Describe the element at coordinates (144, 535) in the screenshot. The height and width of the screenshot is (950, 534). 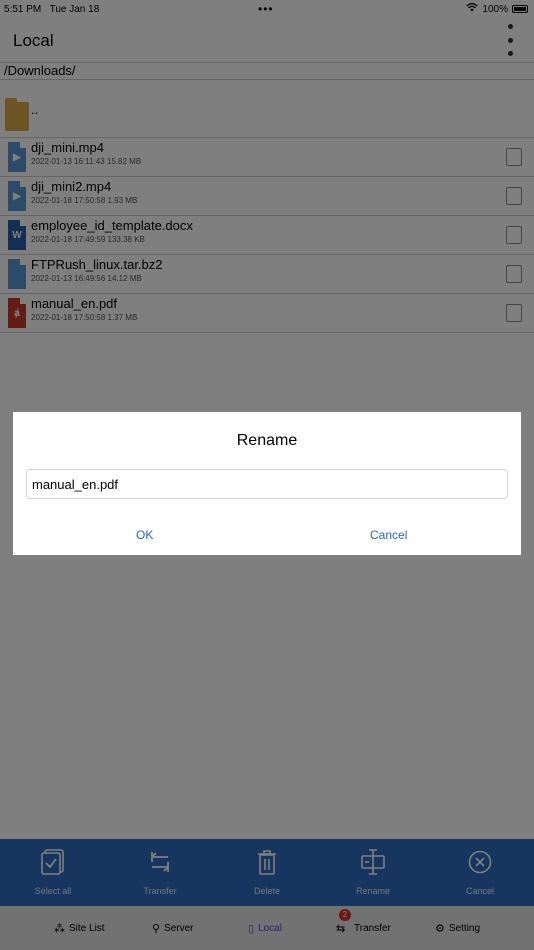
I see `ok-button: OK` at that location.